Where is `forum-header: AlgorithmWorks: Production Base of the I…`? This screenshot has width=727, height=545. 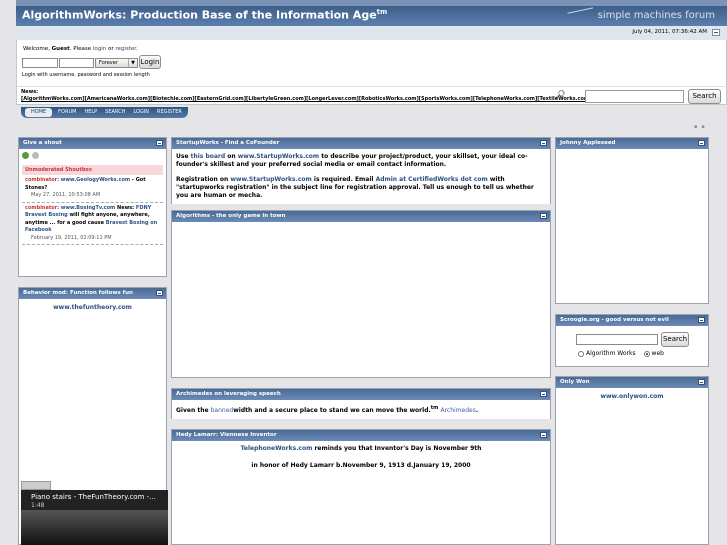
forum-header: AlgorithmWorks: Production Base of the I… is located at coordinates (371, 13).